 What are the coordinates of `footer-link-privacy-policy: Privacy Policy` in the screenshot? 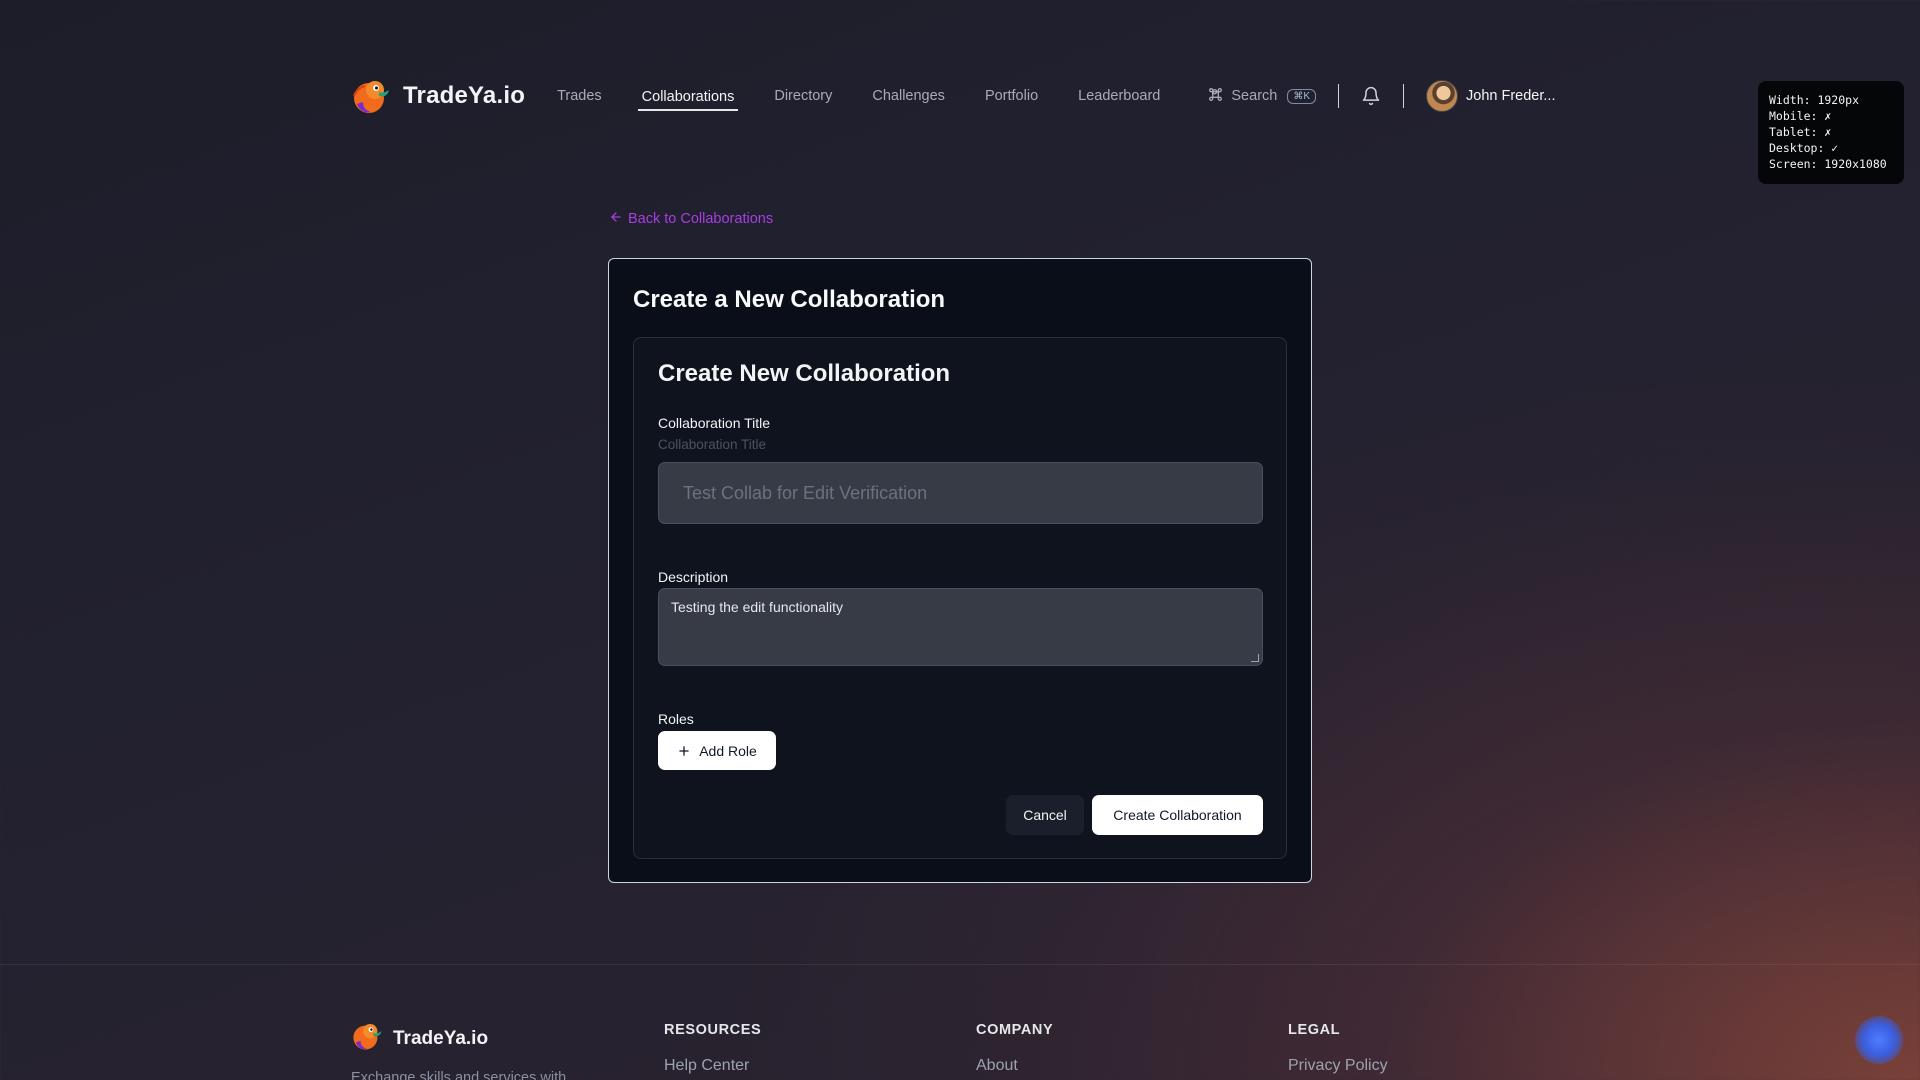 It's located at (1338, 1066).